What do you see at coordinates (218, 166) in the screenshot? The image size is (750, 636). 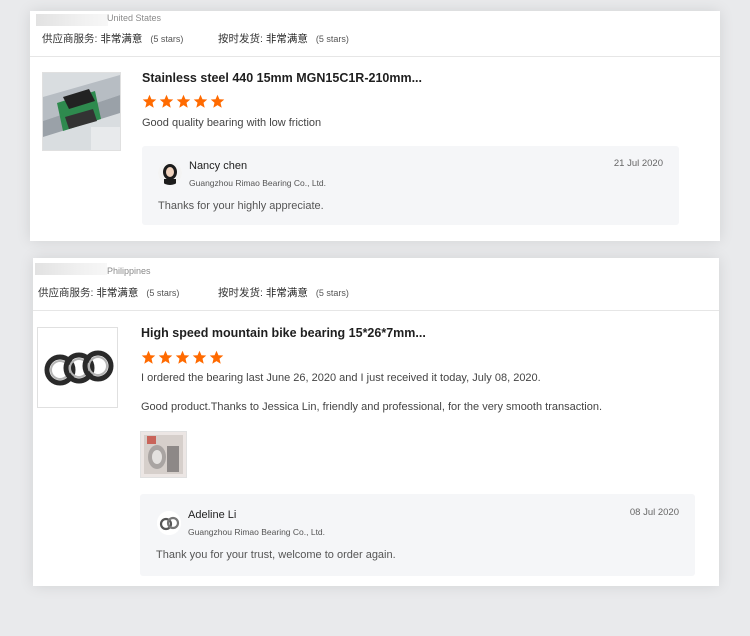 I see `reply-author-name: Nancy chen` at bounding box center [218, 166].